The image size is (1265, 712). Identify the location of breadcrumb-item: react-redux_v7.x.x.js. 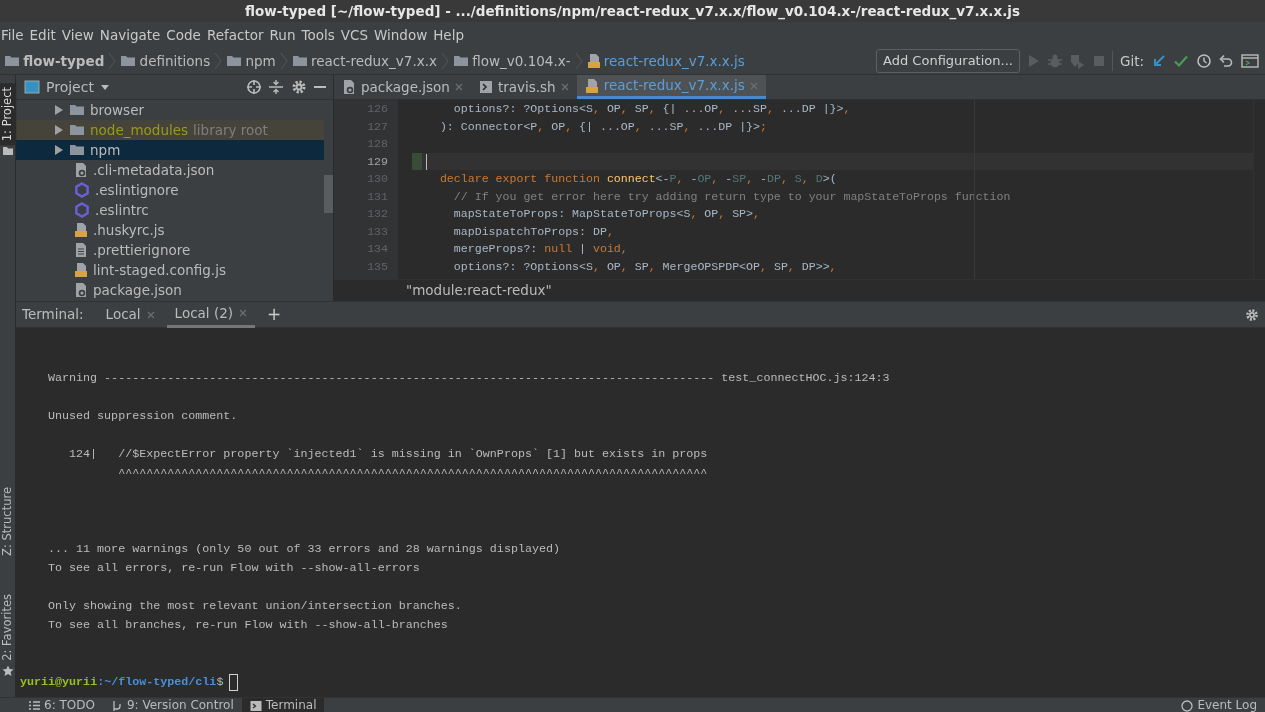
(665, 61).